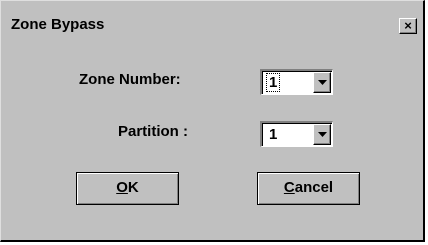 The width and height of the screenshot is (428, 245). What do you see at coordinates (122, 187) in the screenshot?
I see `ok-mnemonic: O` at bounding box center [122, 187].